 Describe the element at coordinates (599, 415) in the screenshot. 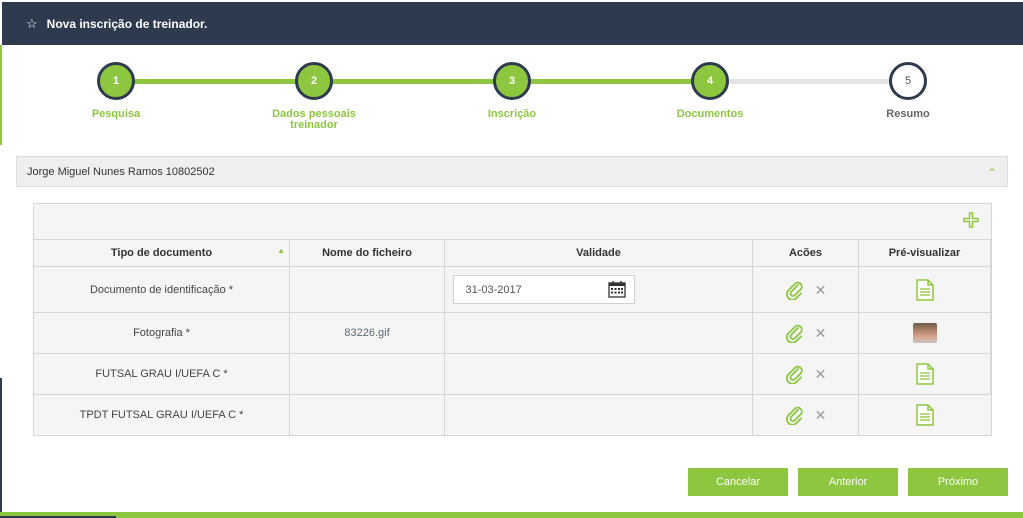

I see `row-4-validade` at that location.